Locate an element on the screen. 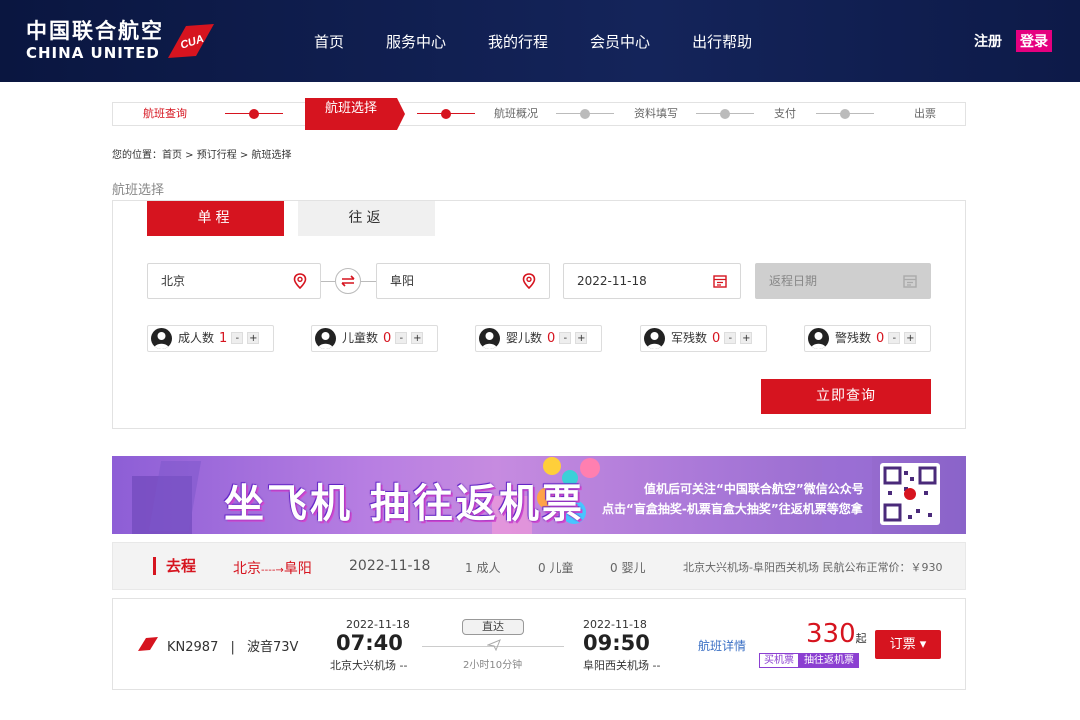  route-cities: 北京----→阜阳 is located at coordinates (272, 568).